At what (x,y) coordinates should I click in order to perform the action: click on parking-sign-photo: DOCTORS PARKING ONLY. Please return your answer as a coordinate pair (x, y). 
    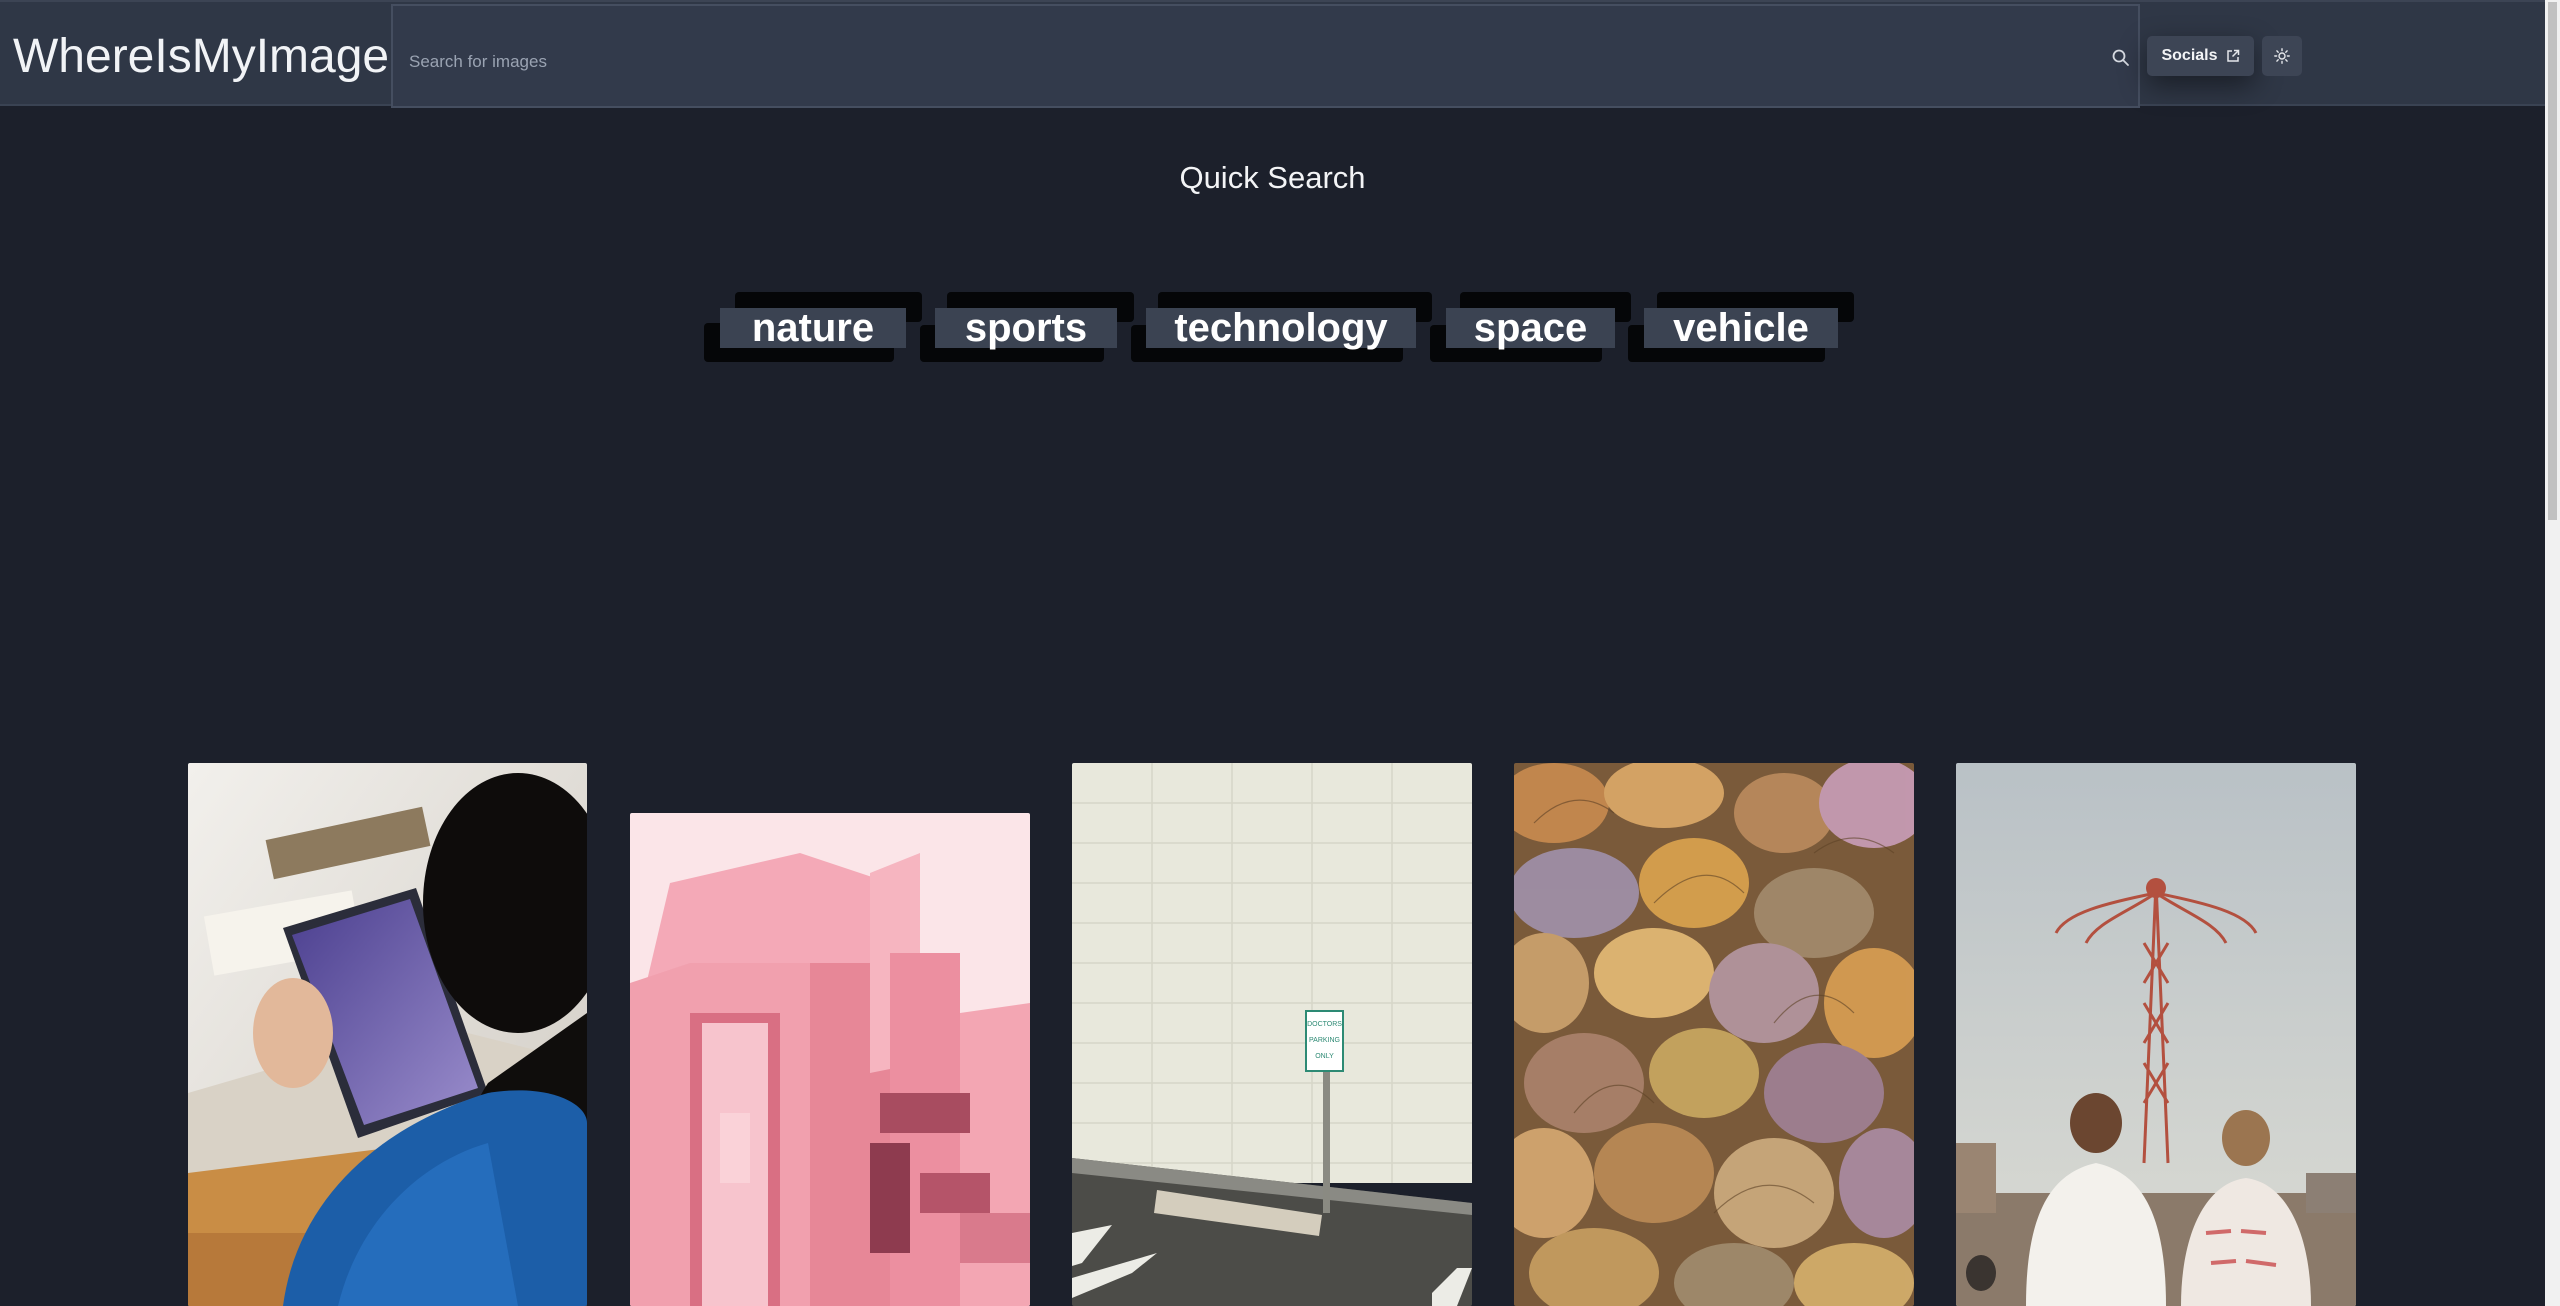
    Looking at the image, I should click on (1272, 1034).